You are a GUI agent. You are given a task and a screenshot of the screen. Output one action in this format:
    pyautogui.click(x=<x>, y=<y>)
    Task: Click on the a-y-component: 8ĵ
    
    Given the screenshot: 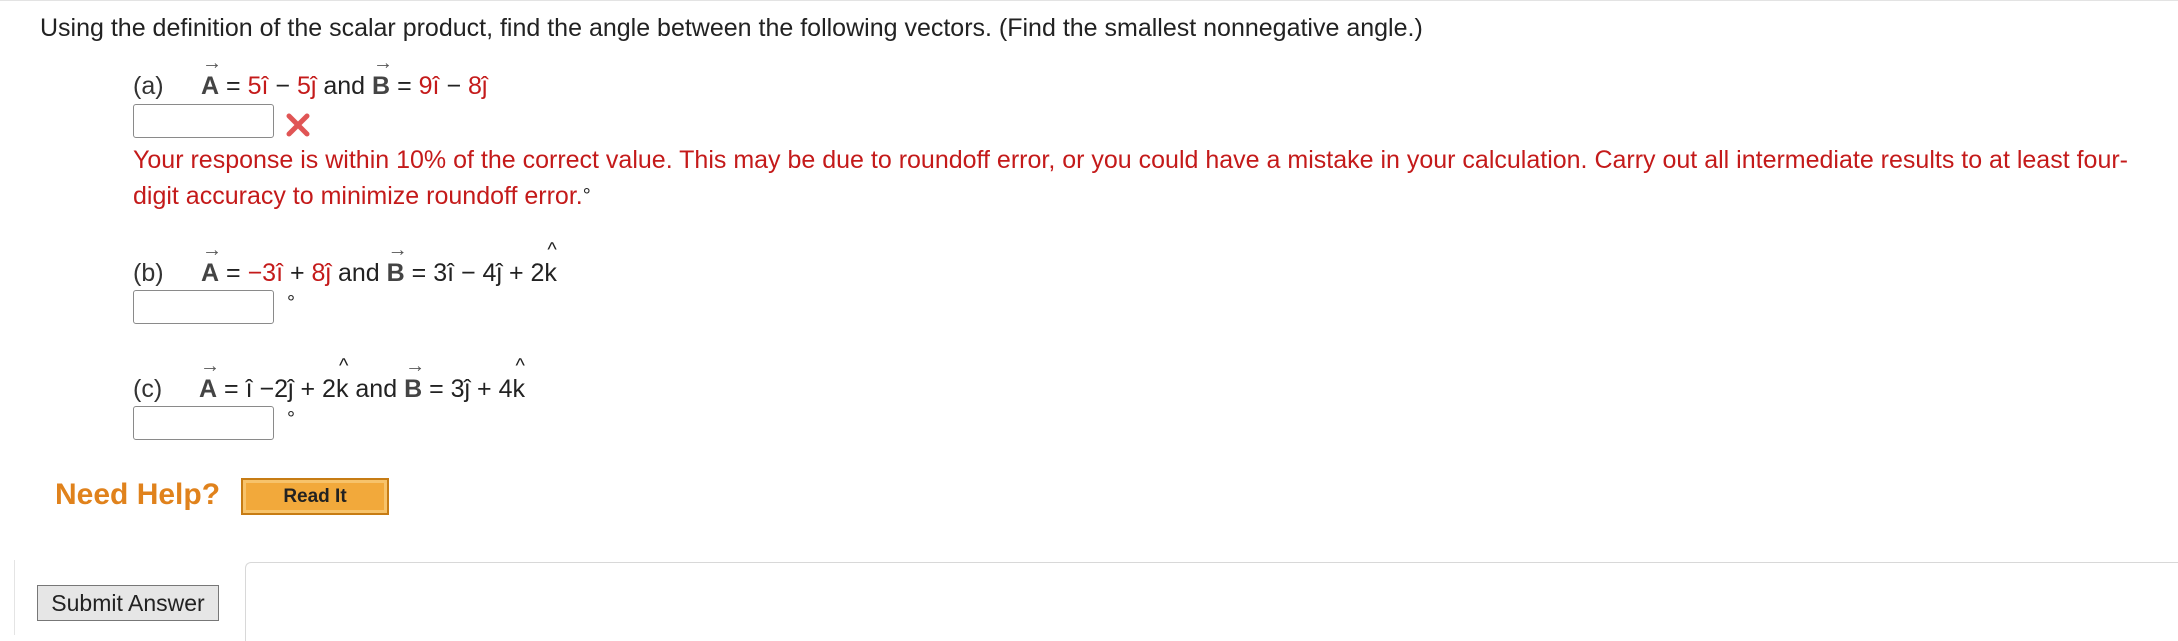 What is the action you would take?
    pyautogui.click(x=321, y=273)
    